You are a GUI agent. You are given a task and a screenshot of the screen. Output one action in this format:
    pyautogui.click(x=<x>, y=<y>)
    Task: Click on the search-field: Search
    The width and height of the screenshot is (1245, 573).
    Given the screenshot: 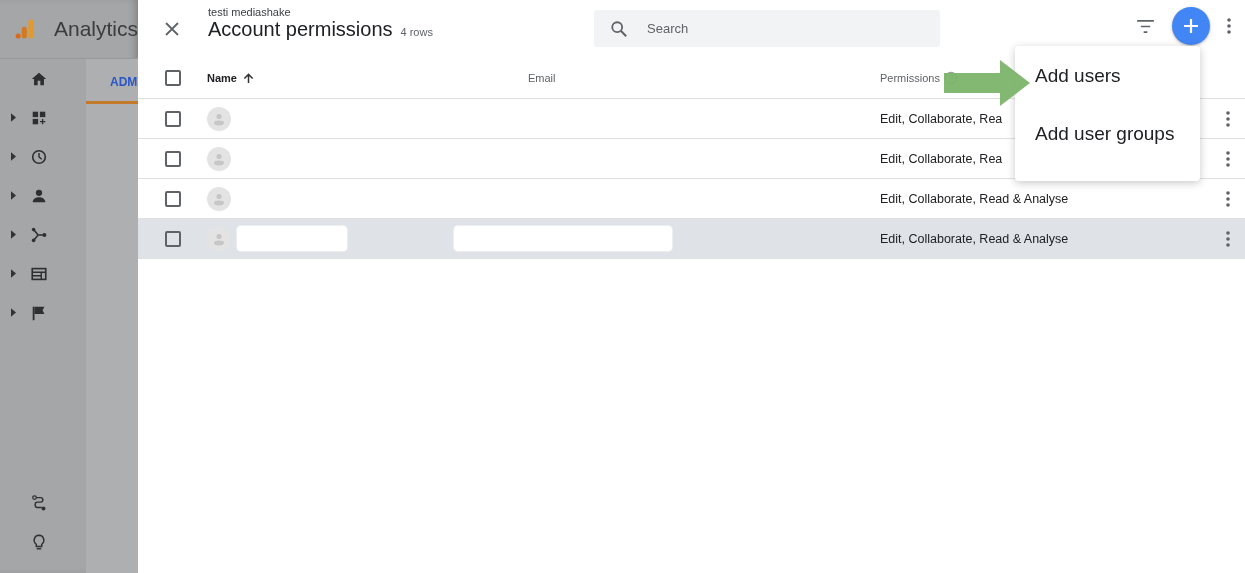 What is the action you would take?
    pyautogui.click(x=767, y=28)
    